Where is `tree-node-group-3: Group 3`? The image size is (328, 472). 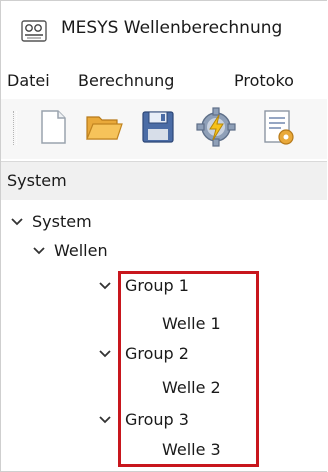 tree-node-group-3: Group 3 is located at coordinates (172, 422).